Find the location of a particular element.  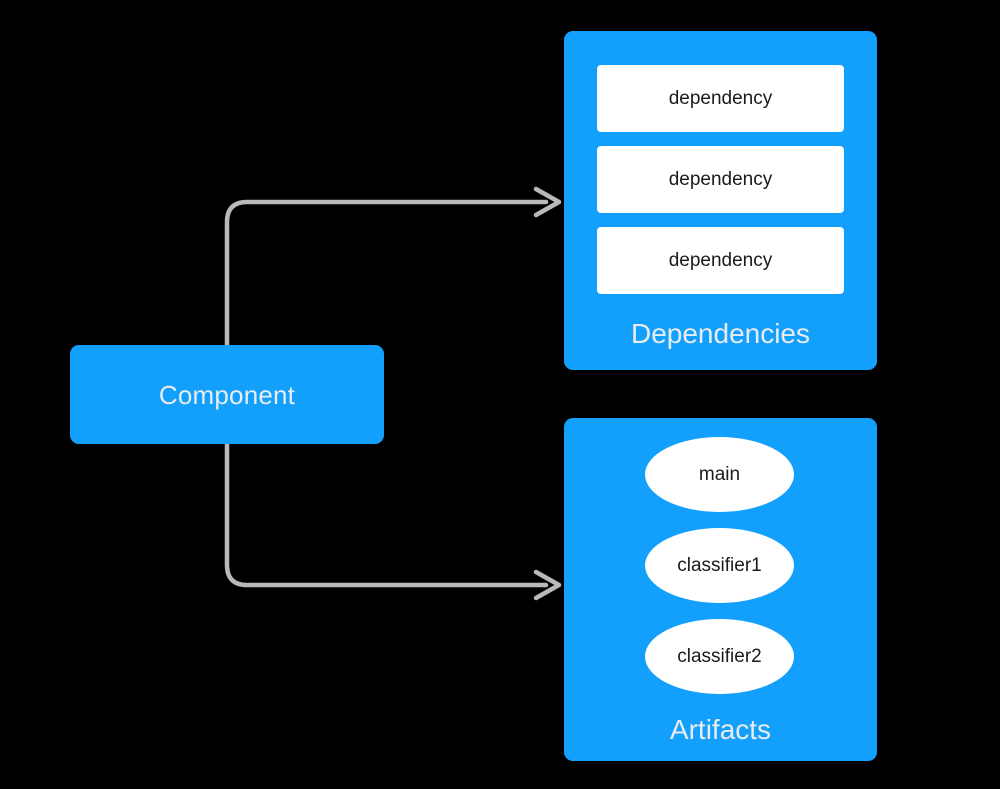

artifact-item-label: classifier1 is located at coordinates (719, 565).